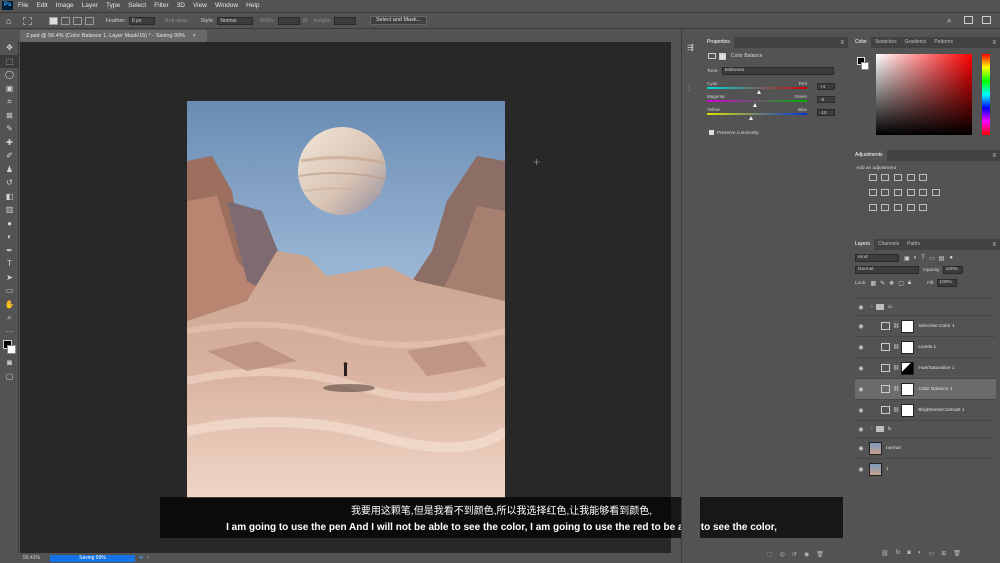  I want to click on foreground-background-colors, so click(9, 347).